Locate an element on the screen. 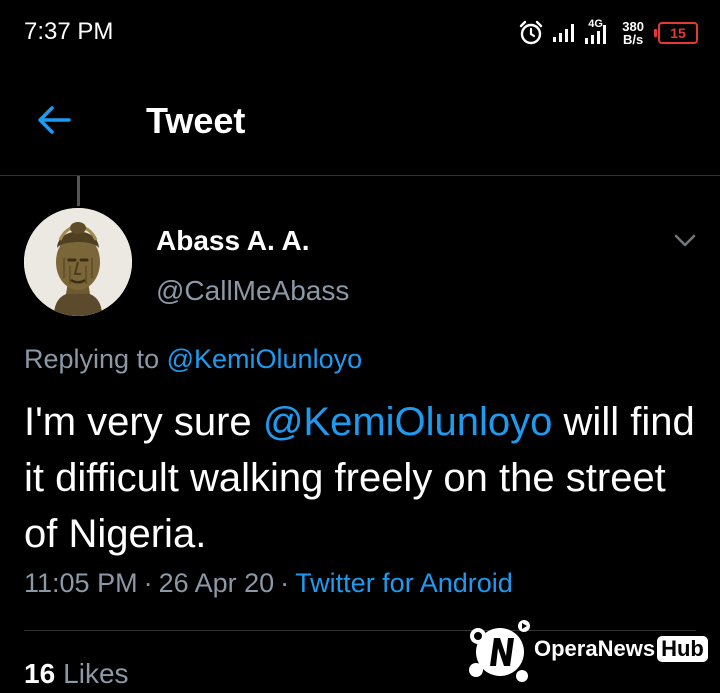 The image size is (720, 693). arrow-left-icon is located at coordinates (54, 120).